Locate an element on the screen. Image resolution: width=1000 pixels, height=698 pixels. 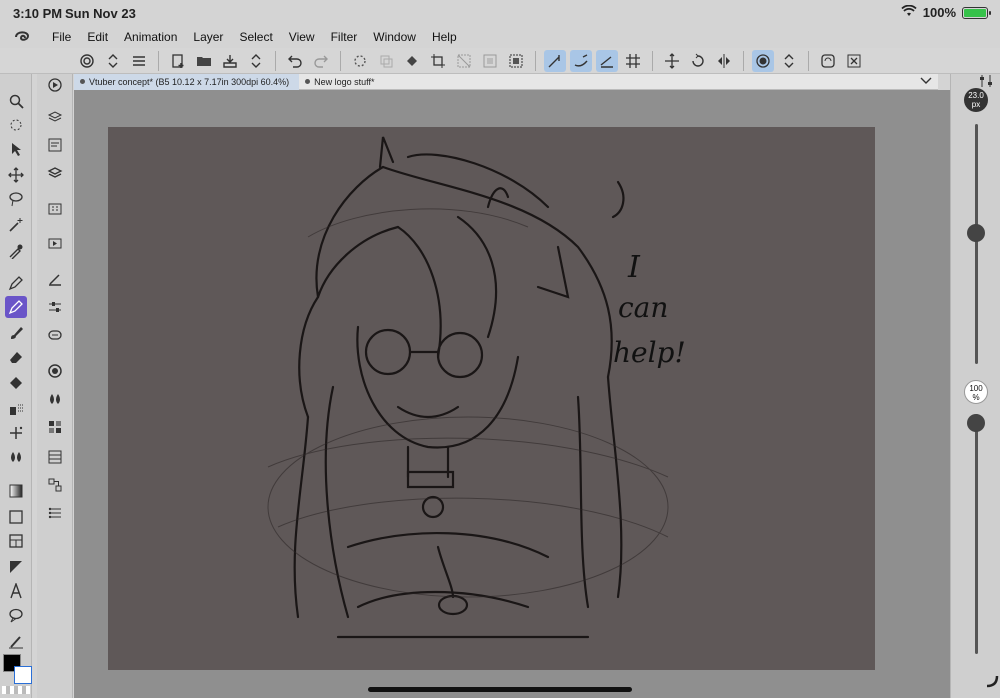
tabs-collapse-chevron-icon is located at coordinates (929, 82).